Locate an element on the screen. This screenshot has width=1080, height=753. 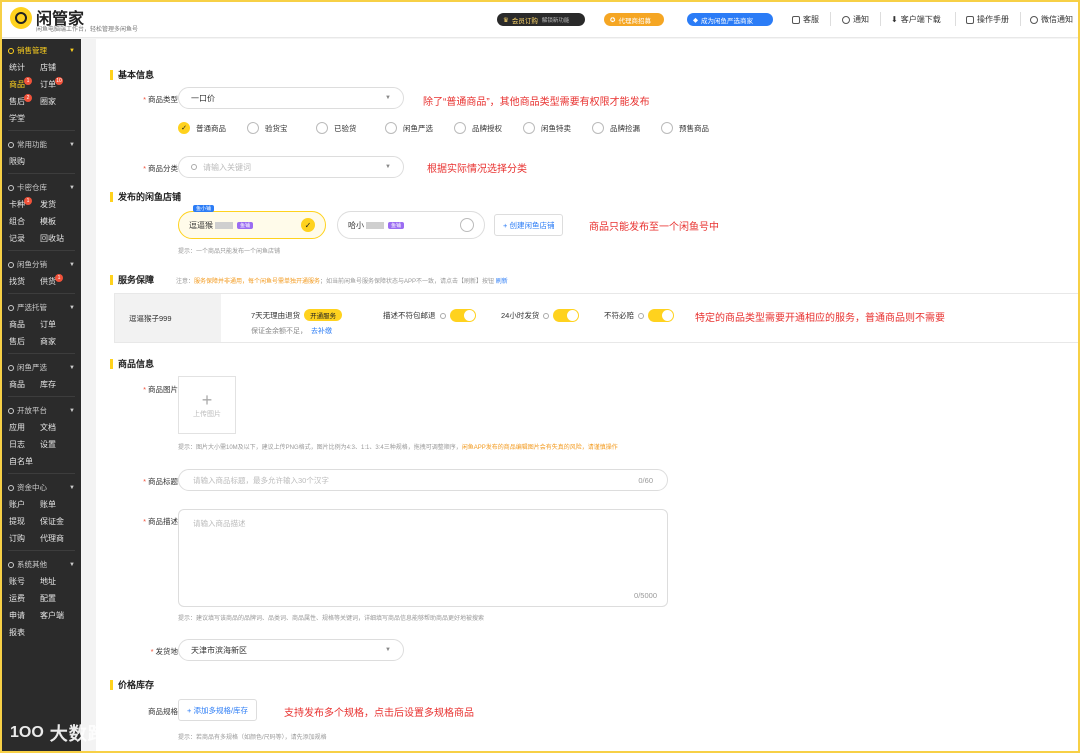
yanxuan-merchant-button: ◆ 成为闲鱼严选商家 is located at coordinates (730, 19).